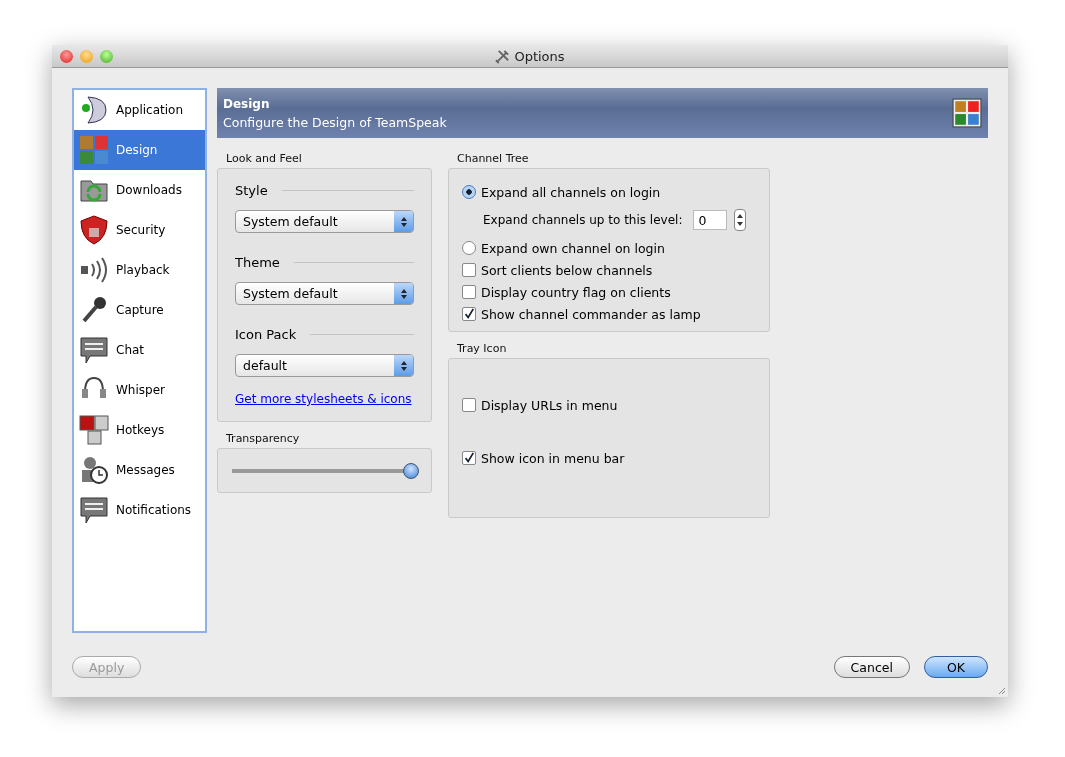 This screenshot has height=757, width=1065. I want to click on header-subtitle: Configure the Design of TeamSpeak, so click(335, 122).